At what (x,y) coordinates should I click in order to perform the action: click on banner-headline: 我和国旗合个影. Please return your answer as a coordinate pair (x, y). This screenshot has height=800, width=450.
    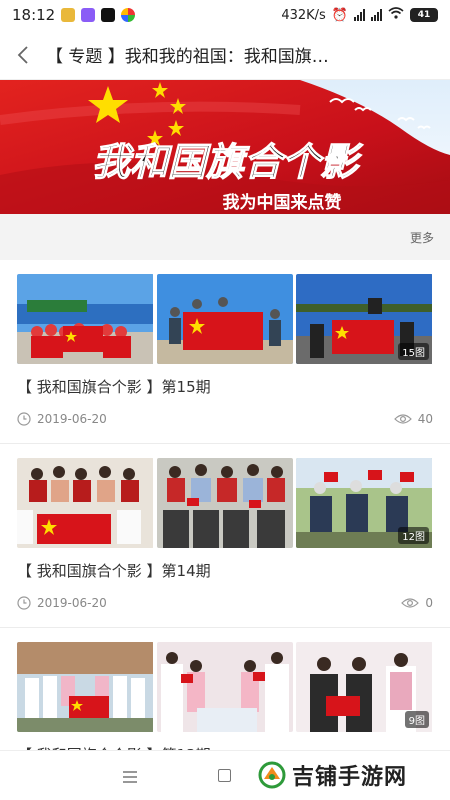
    Looking at the image, I should click on (228, 161).